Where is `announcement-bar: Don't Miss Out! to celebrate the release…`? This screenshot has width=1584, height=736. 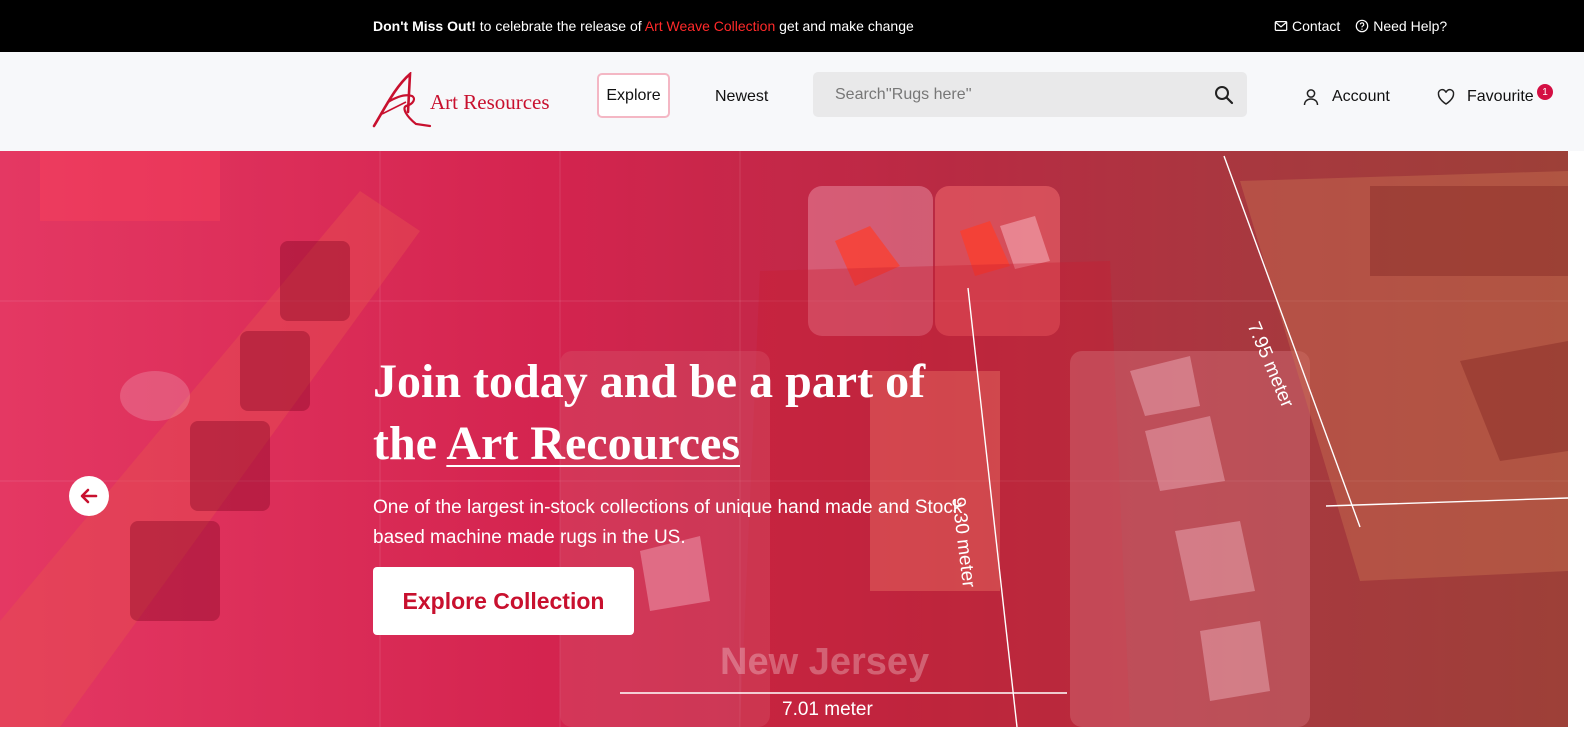 announcement-bar: Don't Miss Out! to celebrate the release… is located at coordinates (792, 26).